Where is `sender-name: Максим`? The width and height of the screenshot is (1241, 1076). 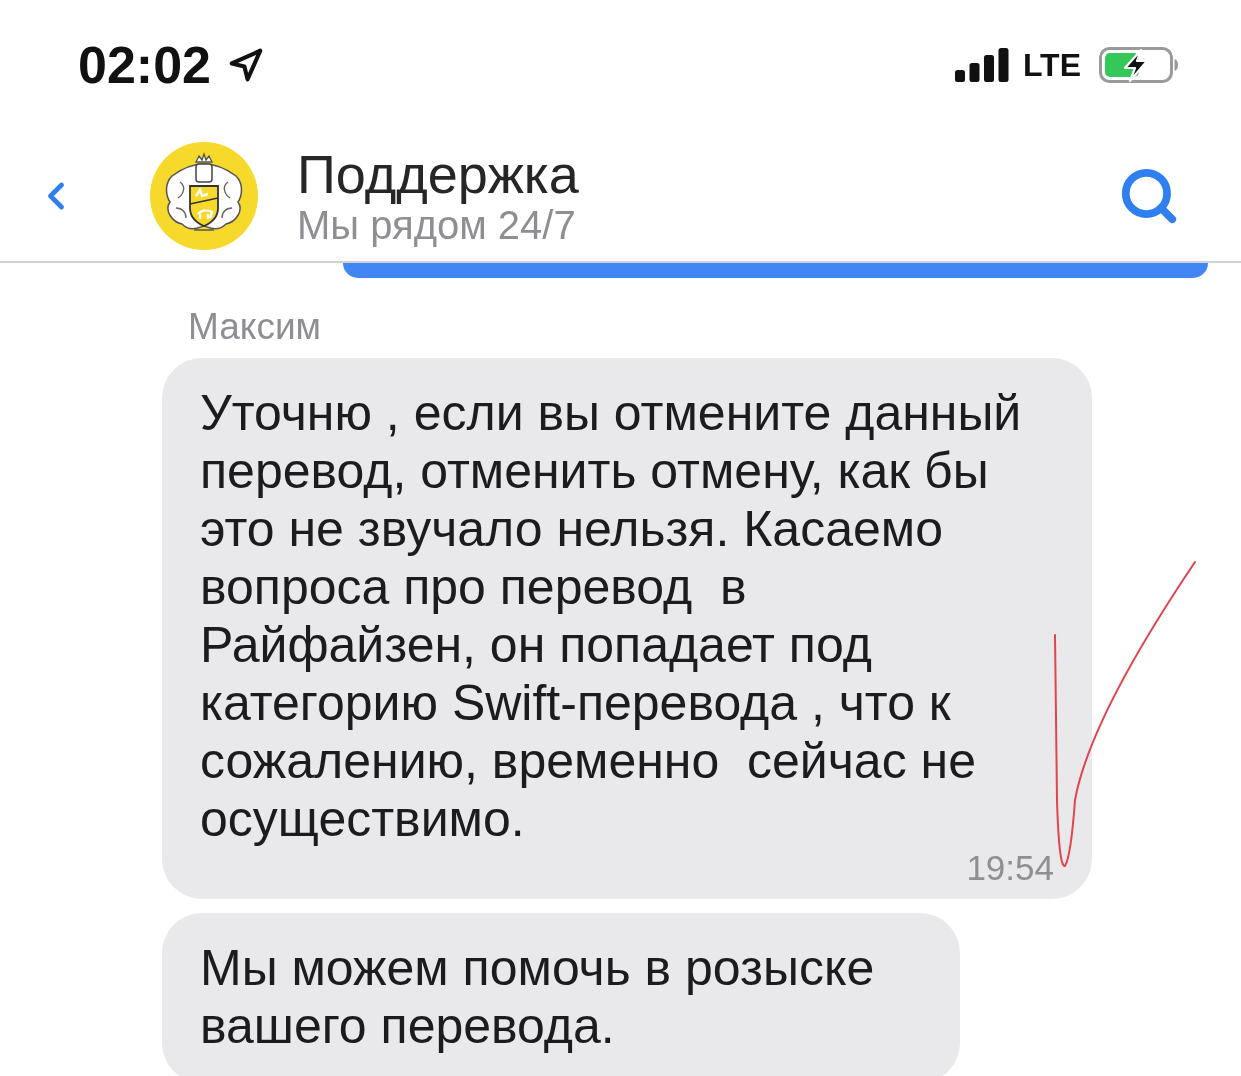
sender-name: Максим is located at coordinates (255, 327).